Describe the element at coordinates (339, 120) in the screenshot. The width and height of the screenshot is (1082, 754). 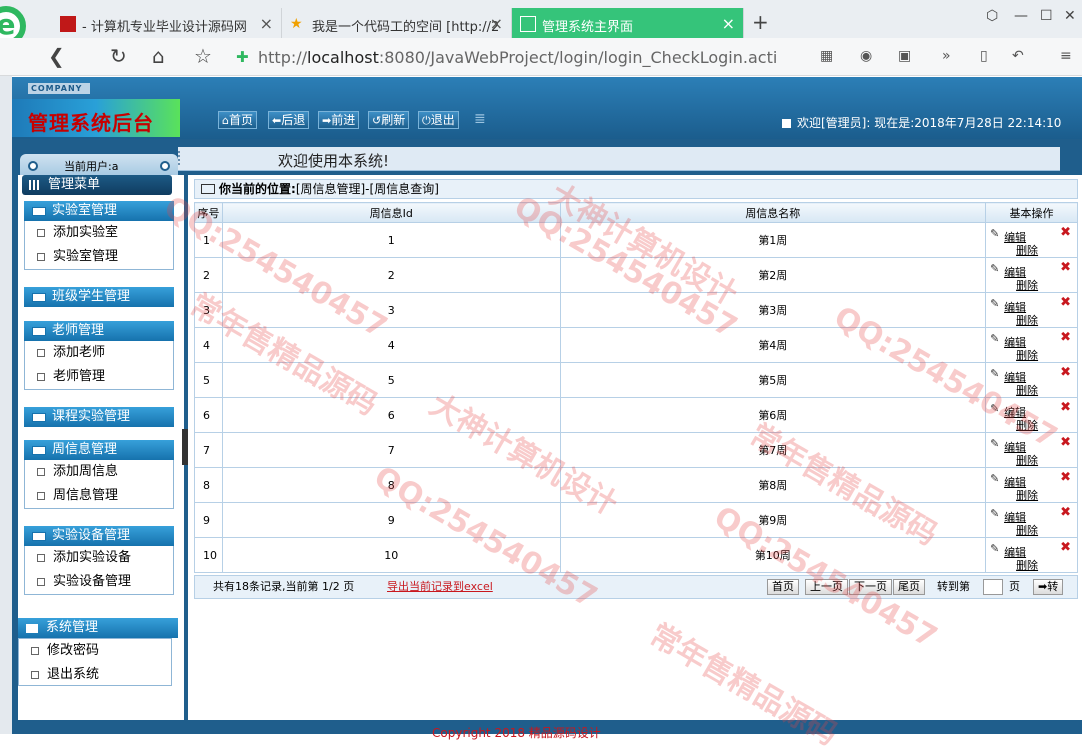
I see `forward-button: ➡前进` at that location.